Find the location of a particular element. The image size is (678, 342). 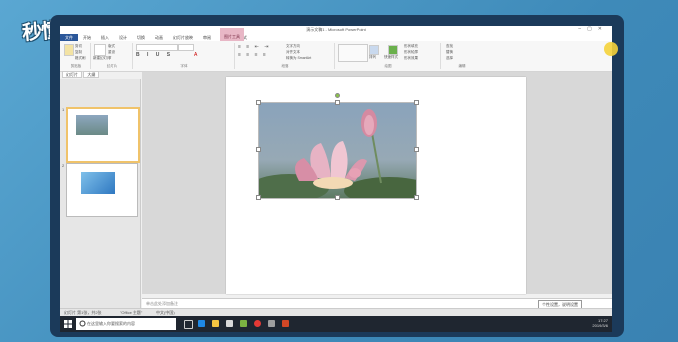

slides-group: 新建幻灯片 版式 重设 节 幻灯片 is located at coordinates (112, 56).